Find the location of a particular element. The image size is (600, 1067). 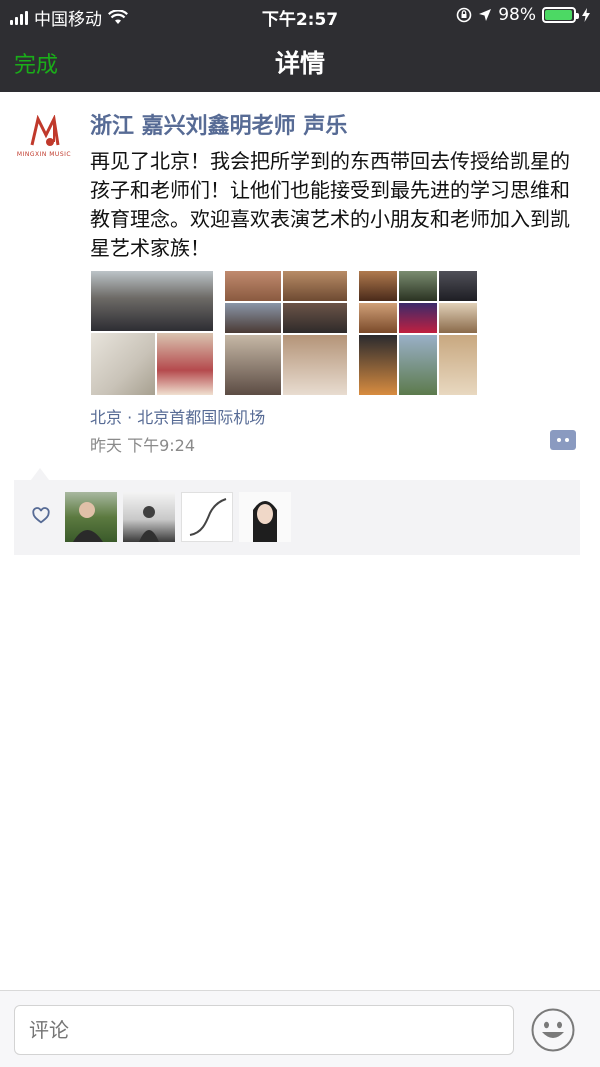

location-link: 北京 · 北京首都国际机场 is located at coordinates (177, 416).